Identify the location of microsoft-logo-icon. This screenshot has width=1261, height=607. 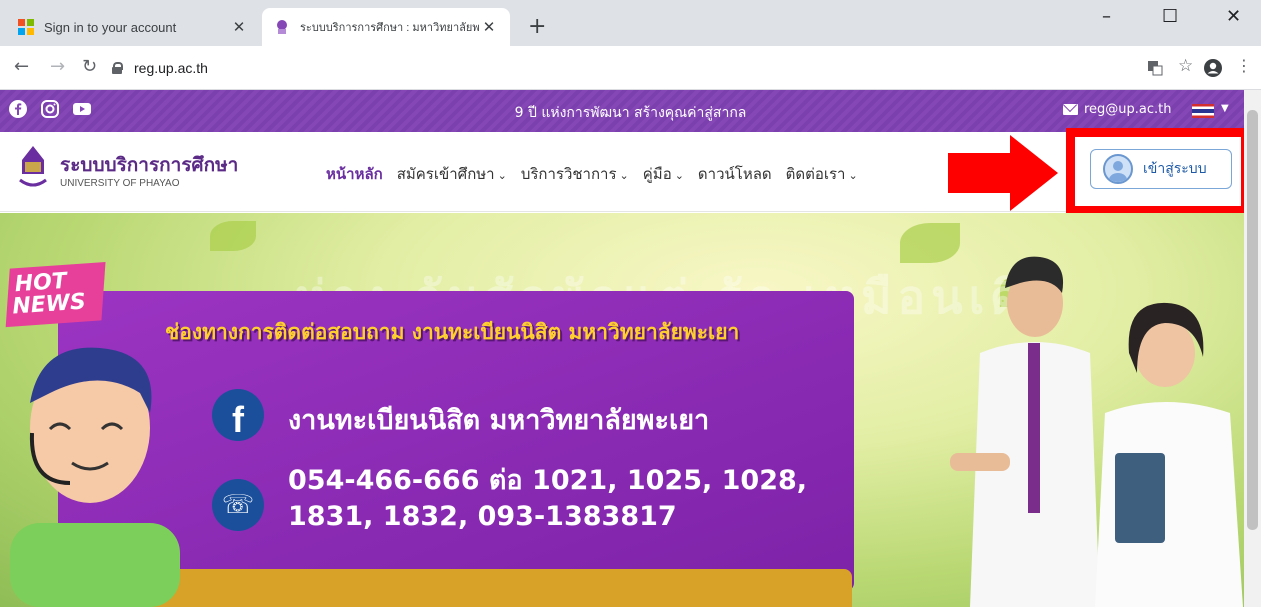
(26, 27).